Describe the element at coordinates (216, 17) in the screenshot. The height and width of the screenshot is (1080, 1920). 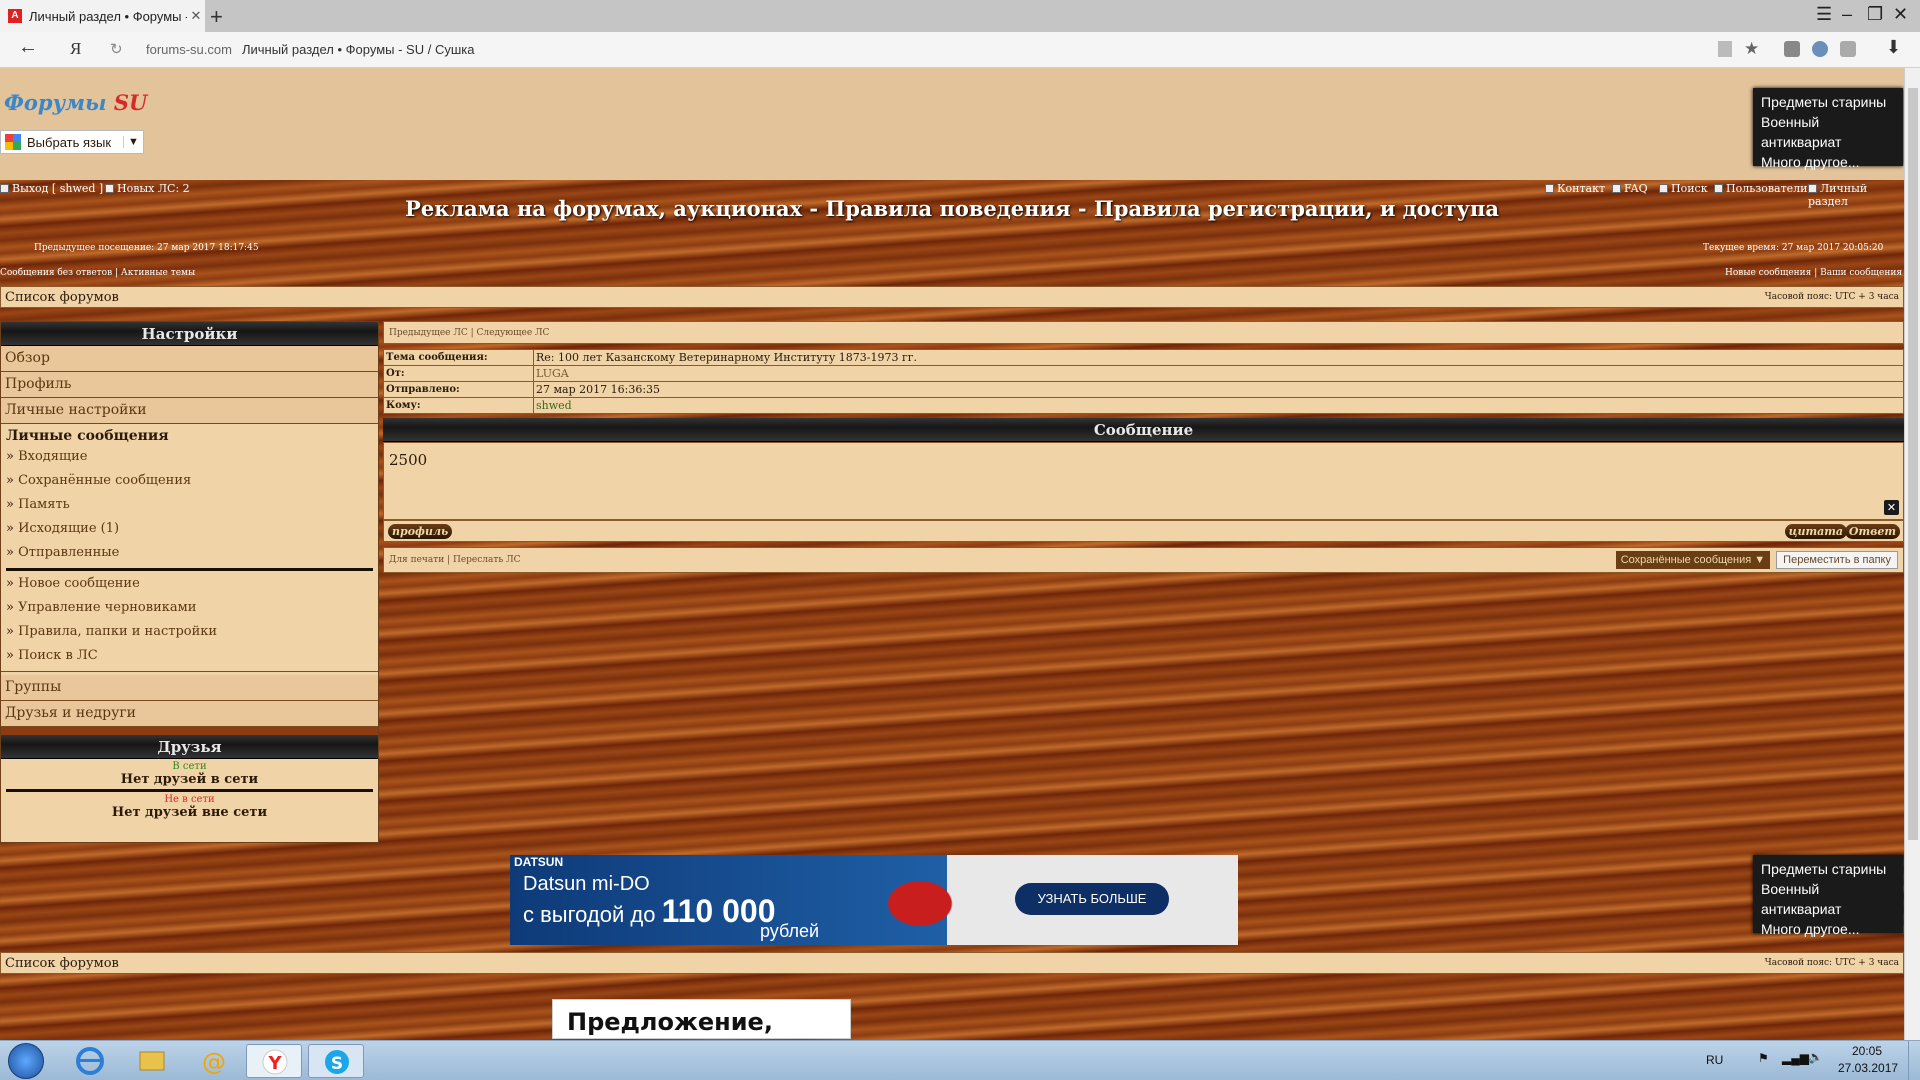
I see `new-tab-button: +` at that location.